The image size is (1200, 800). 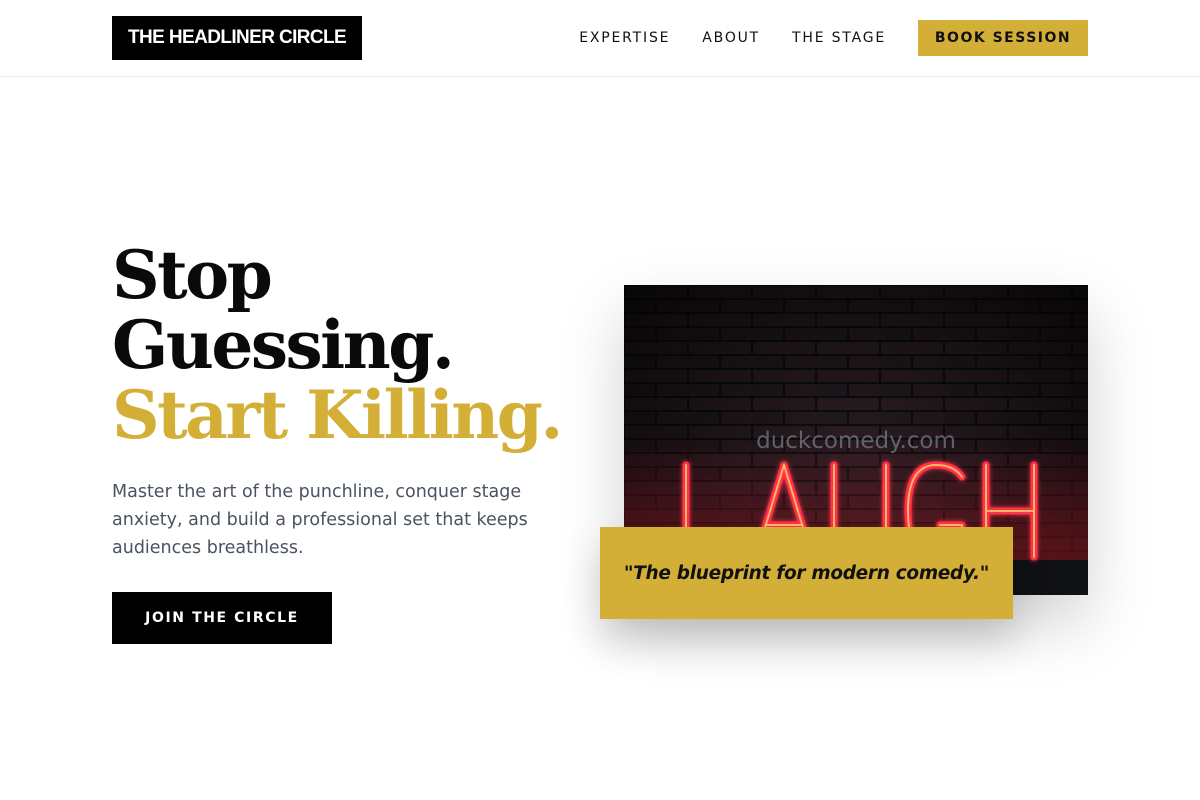 I want to click on join-the-circle-button: JOIN THE CIRCLE, so click(x=222, y=618).